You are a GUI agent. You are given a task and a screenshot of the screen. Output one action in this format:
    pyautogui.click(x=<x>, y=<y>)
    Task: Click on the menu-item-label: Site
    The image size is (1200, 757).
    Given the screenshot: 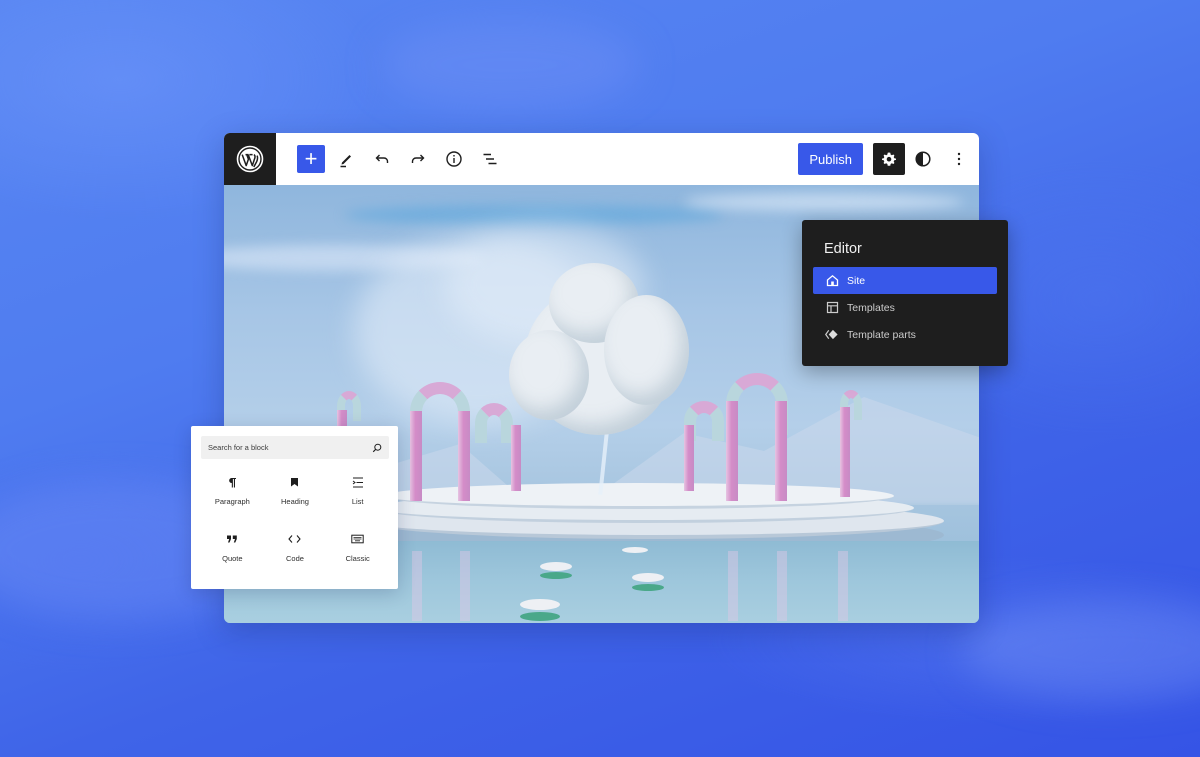 What is the action you would take?
    pyautogui.click(x=856, y=280)
    